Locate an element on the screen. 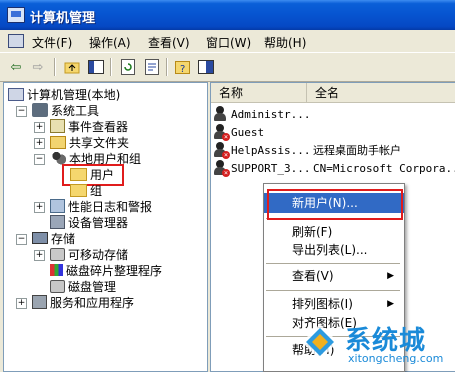  user-row: × Guest is located at coordinates (238, 132).